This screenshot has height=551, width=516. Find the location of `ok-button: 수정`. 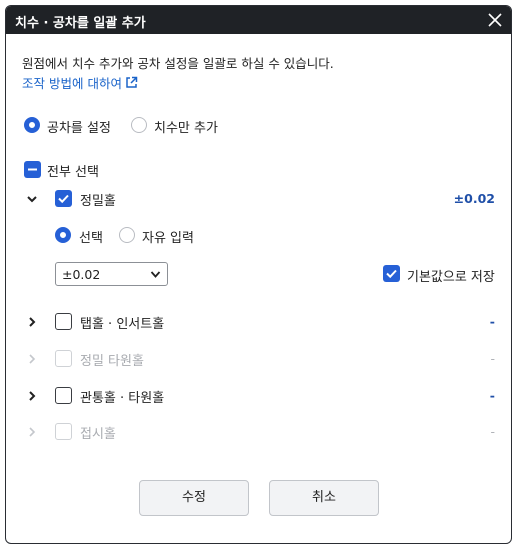

ok-button: 수정 is located at coordinates (194, 498).